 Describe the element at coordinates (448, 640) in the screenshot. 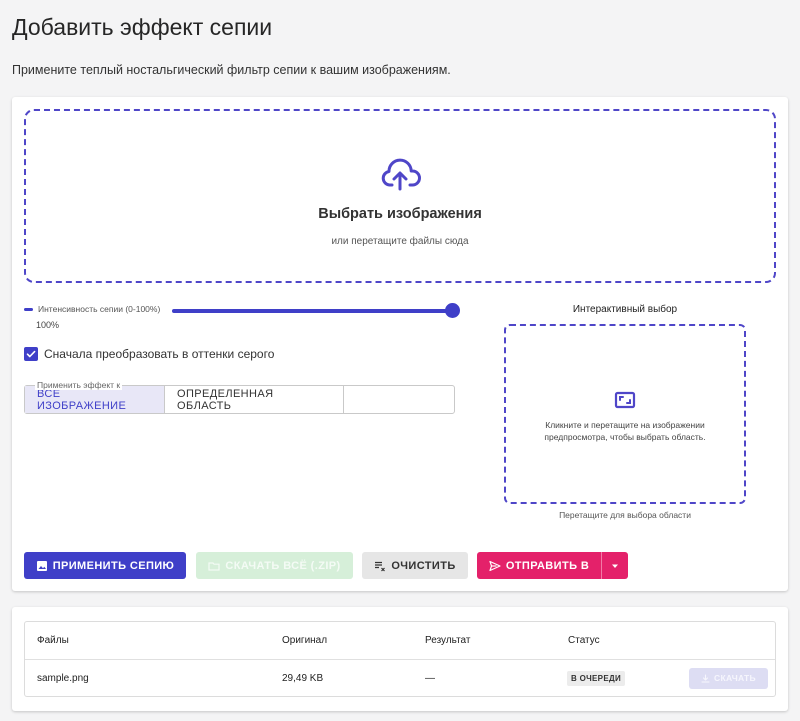

I see `column-result: Результат` at that location.